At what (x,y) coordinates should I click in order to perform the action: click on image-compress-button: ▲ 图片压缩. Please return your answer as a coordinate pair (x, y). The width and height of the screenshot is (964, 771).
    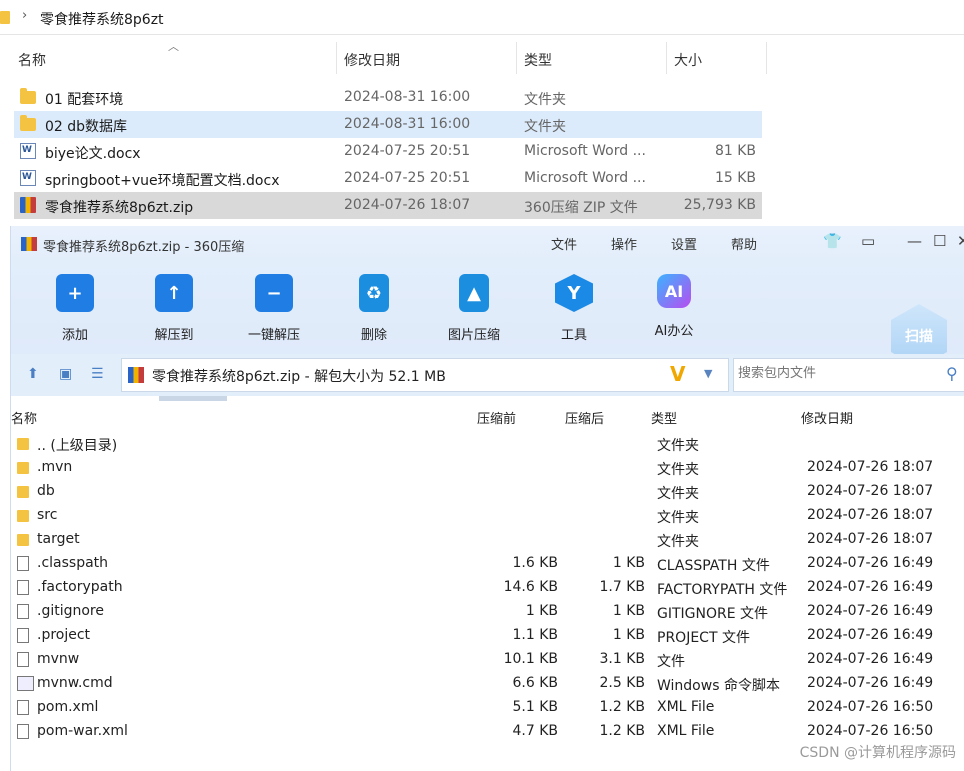
    Looking at the image, I should click on (474, 308).